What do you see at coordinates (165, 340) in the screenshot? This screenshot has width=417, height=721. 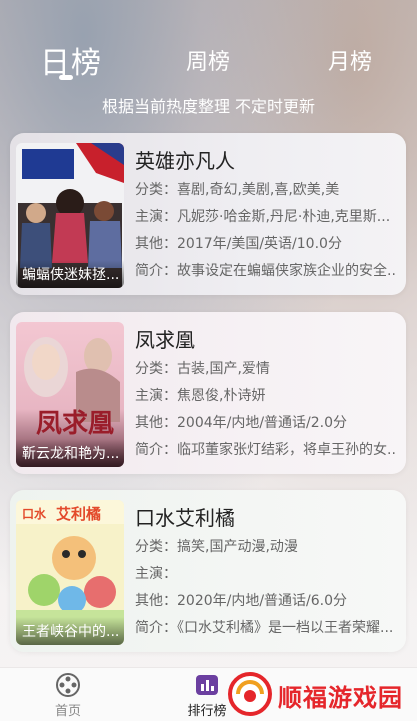 I see `movie-title: 凤求凰` at bounding box center [165, 340].